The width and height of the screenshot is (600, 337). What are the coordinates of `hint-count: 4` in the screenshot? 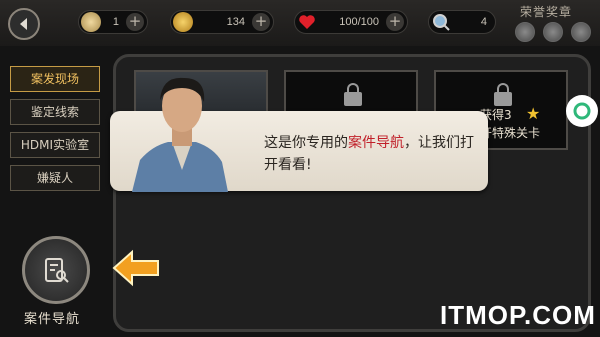 It's located at (483, 22).